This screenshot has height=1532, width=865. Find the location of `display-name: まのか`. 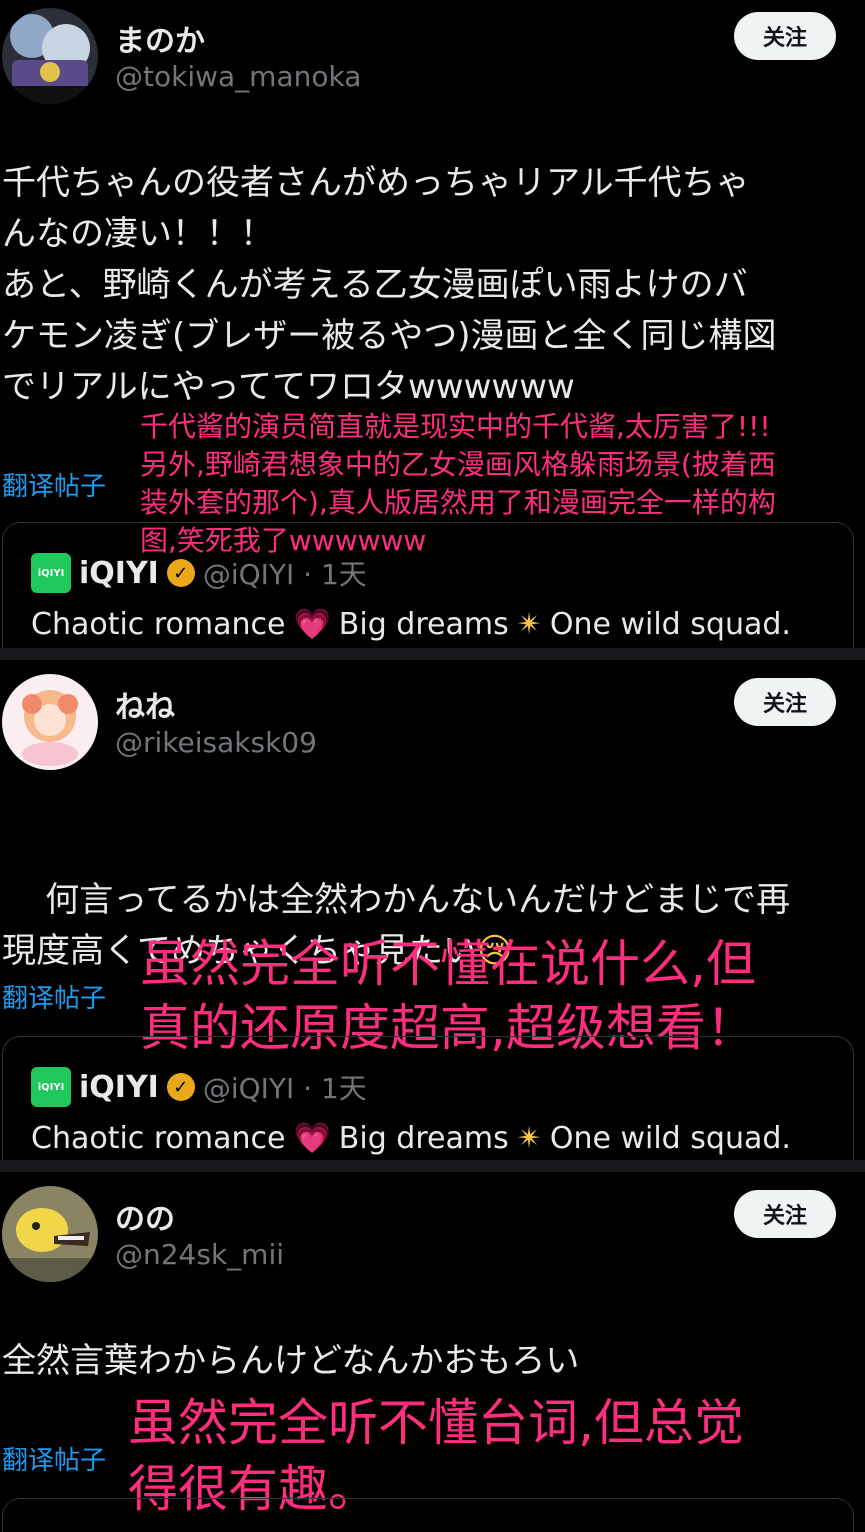

display-name: まのか is located at coordinates (160, 38).